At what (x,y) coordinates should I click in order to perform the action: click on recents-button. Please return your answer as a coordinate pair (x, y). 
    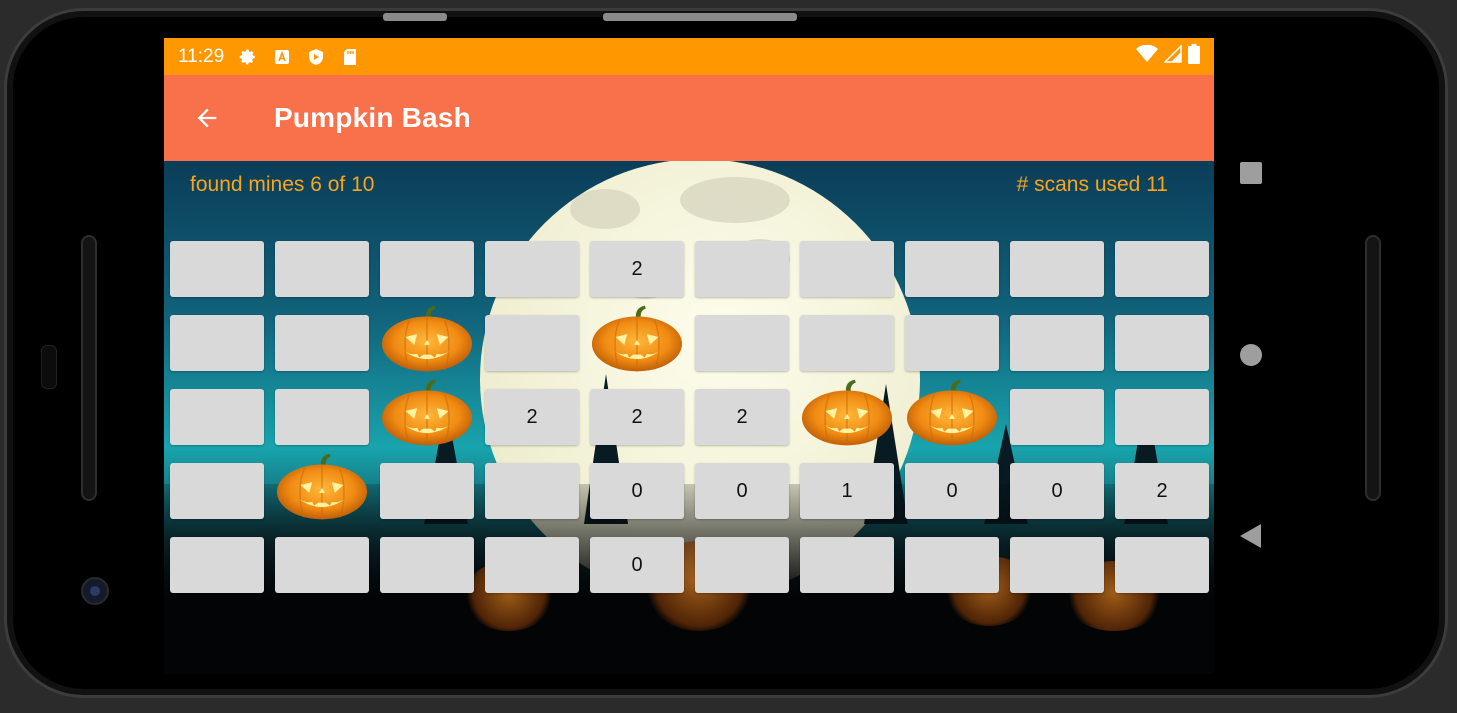
    Looking at the image, I should click on (1251, 173).